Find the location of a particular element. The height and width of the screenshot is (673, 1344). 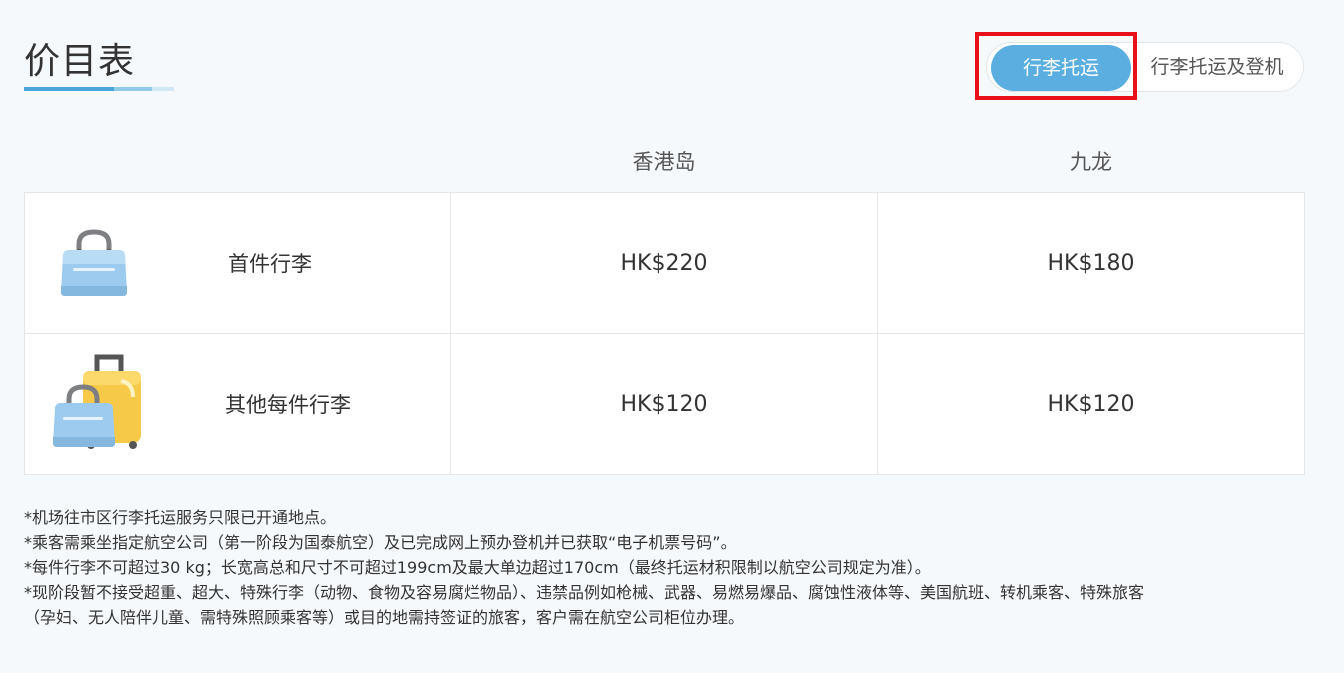

item-label: 其他每件行李 is located at coordinates (288, 405).